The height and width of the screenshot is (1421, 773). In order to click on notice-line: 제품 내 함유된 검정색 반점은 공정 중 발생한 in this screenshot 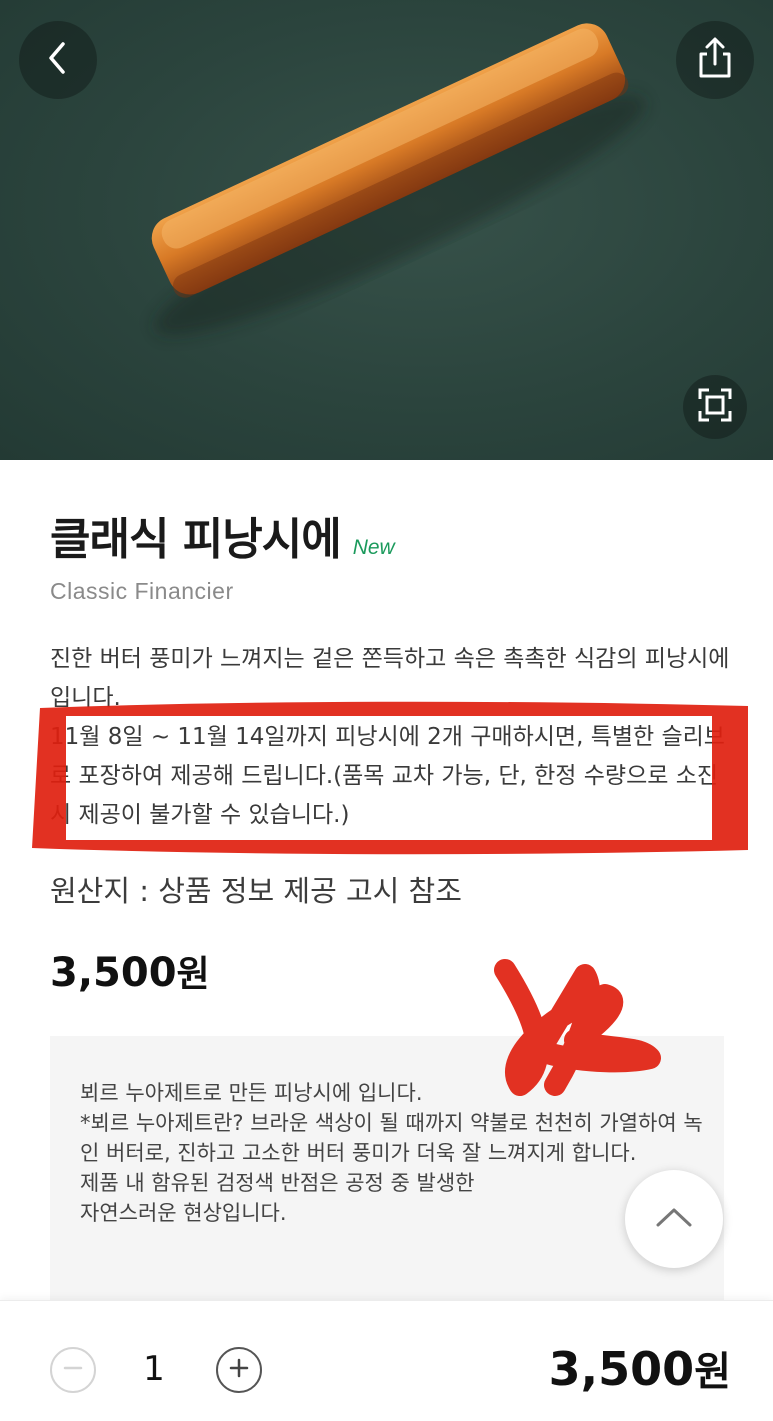, I will do `click(277, 1183)`.